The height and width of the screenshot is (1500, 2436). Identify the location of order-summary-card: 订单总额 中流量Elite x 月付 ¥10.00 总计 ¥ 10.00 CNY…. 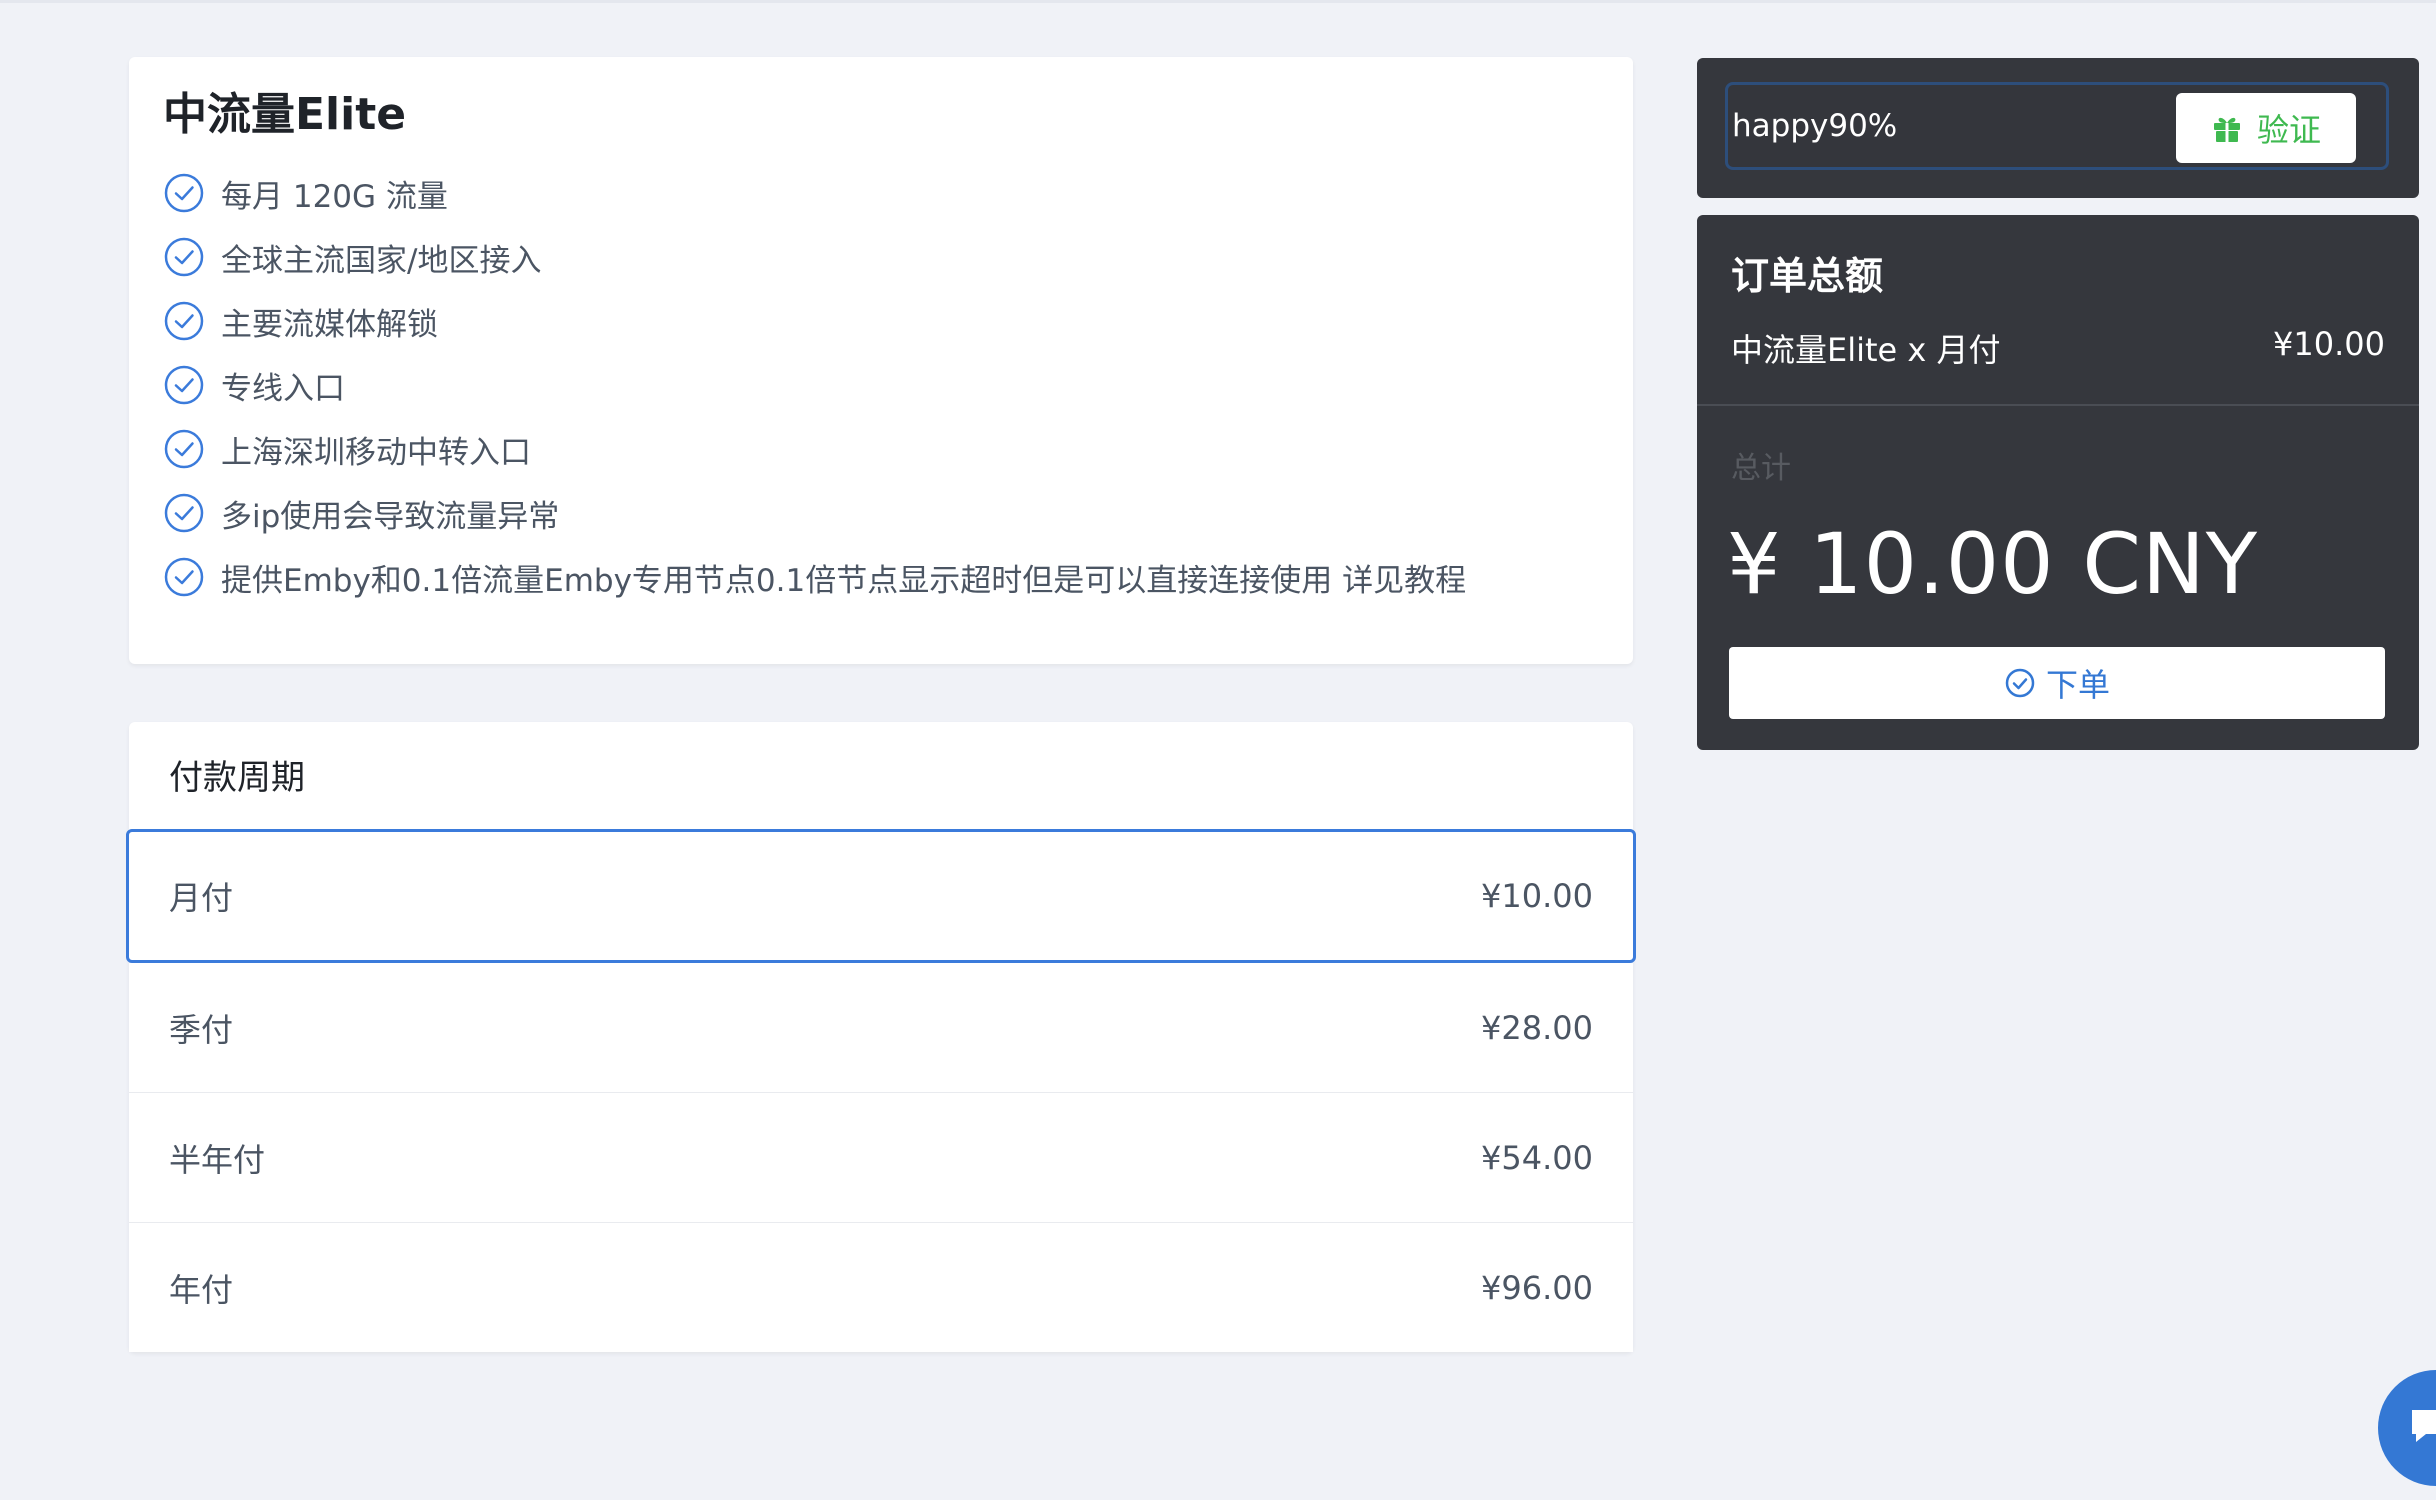
(2058, 482).